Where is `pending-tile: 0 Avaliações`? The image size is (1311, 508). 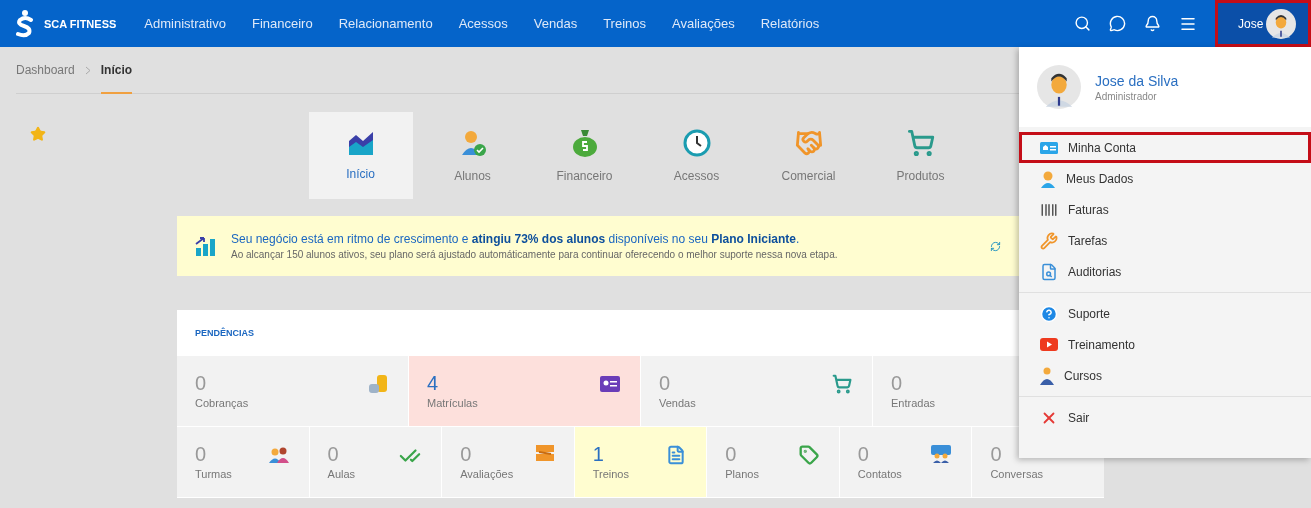 pending-tile: 0 Avaliações is located at coordinates (508, 462).